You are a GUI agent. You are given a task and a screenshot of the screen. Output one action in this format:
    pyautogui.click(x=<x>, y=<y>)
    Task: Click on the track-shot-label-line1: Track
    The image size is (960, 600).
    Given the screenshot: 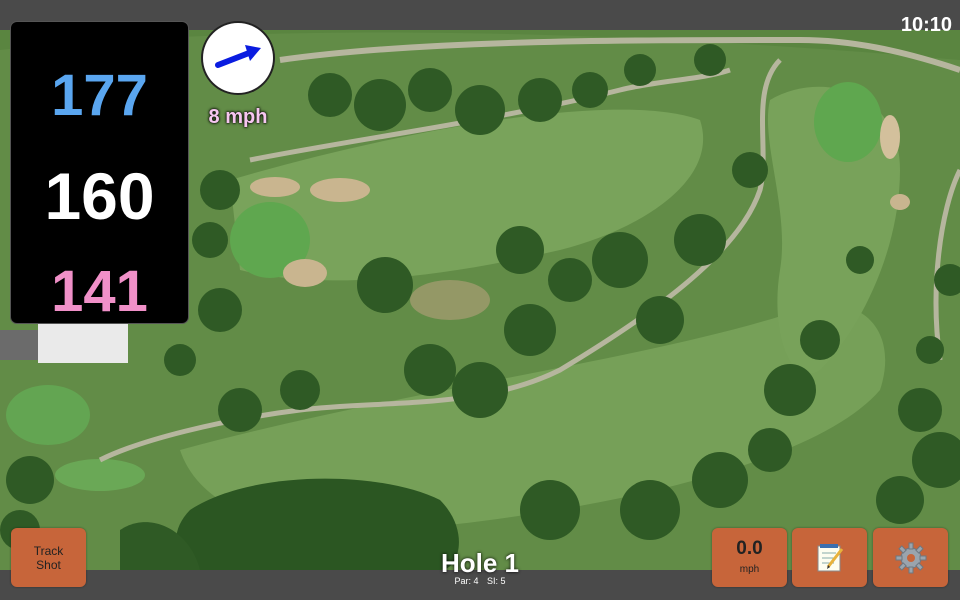 What is the action you would take?
    pyautogui.click(x=48, y=551)
    